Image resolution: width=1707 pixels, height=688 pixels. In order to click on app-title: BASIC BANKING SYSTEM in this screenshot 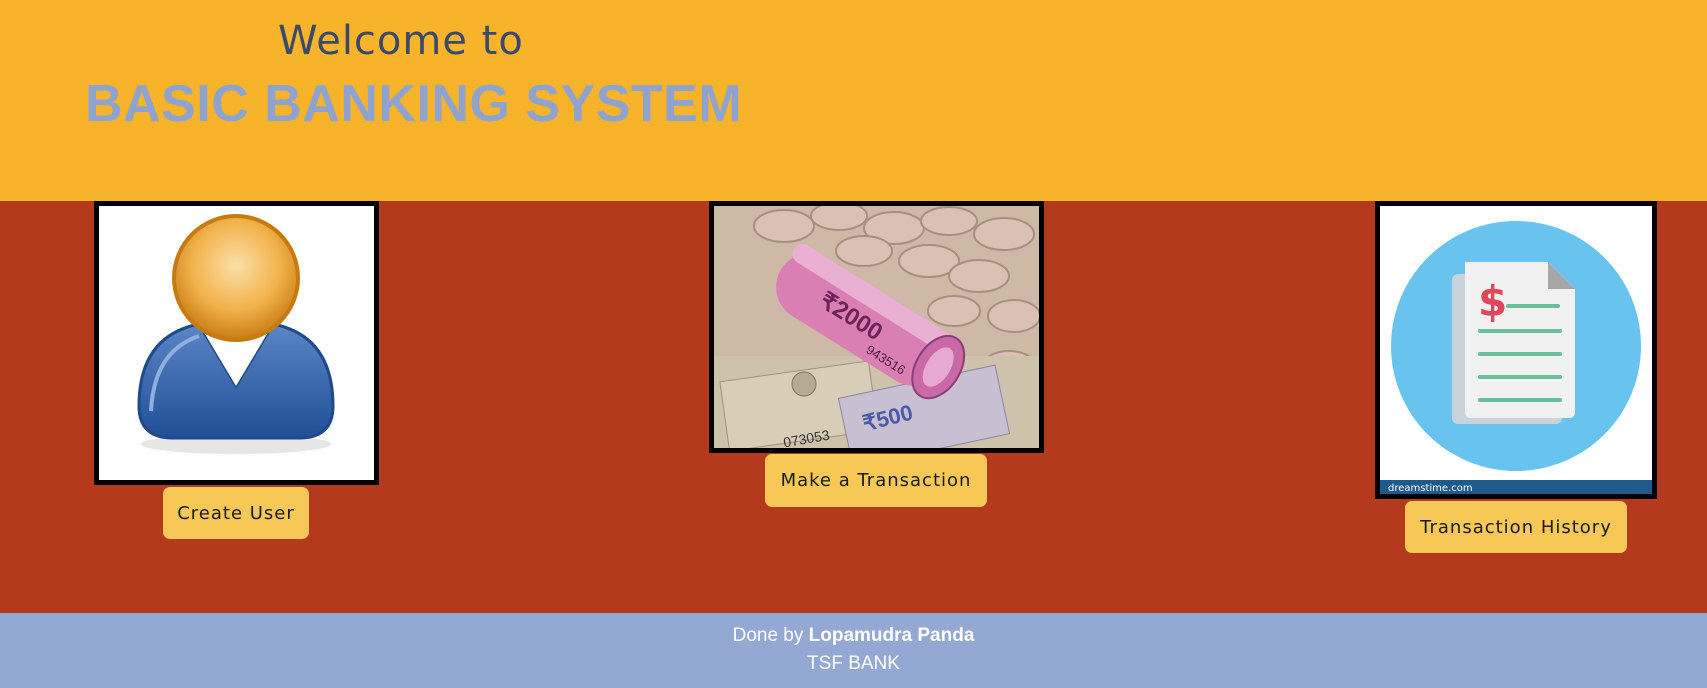, I will do `click(414, 104)`.